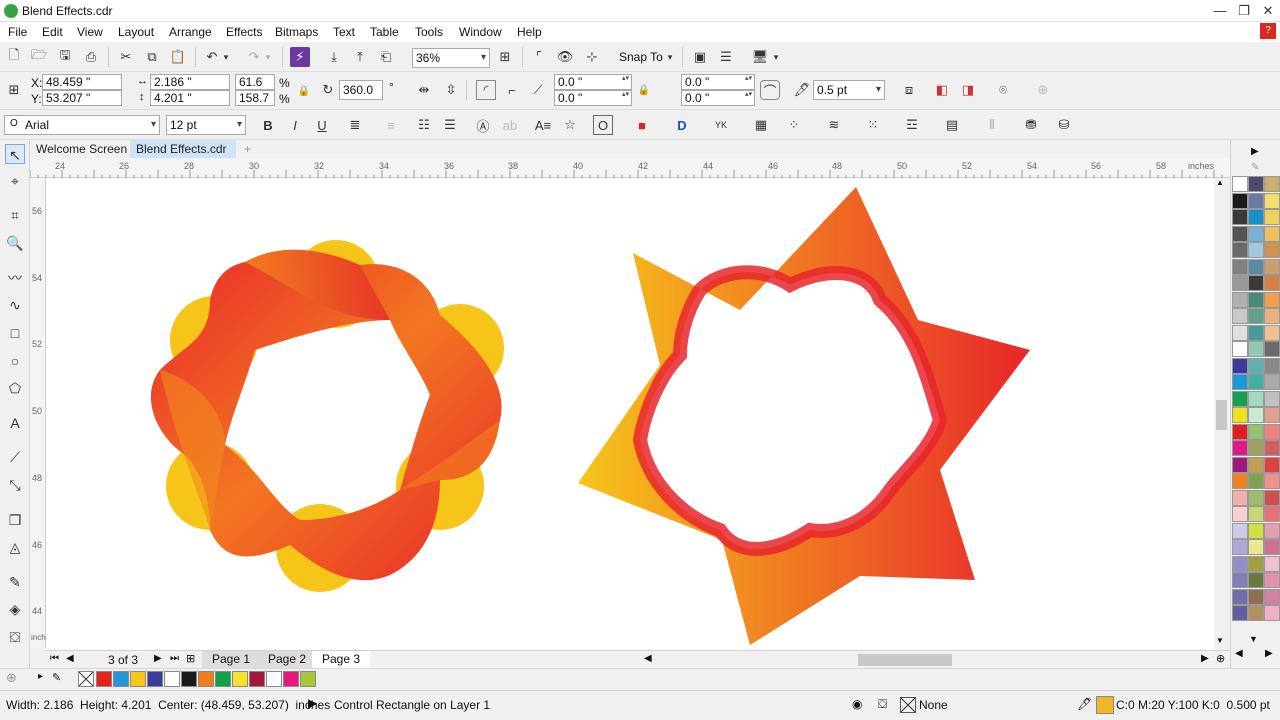  Describe the element at coordinates (355, 125) in the screenshot. I see `text-align-icon: ≣` at that location.